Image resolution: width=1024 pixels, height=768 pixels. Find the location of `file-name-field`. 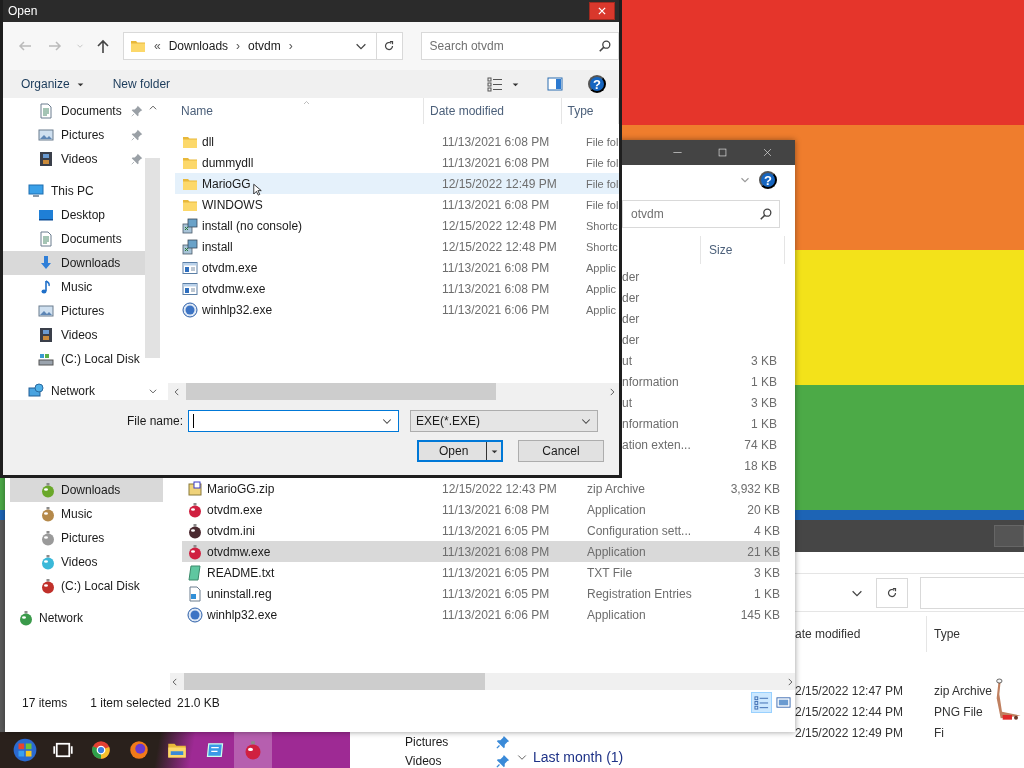

file-name-field is located at coordinates (293, 421).